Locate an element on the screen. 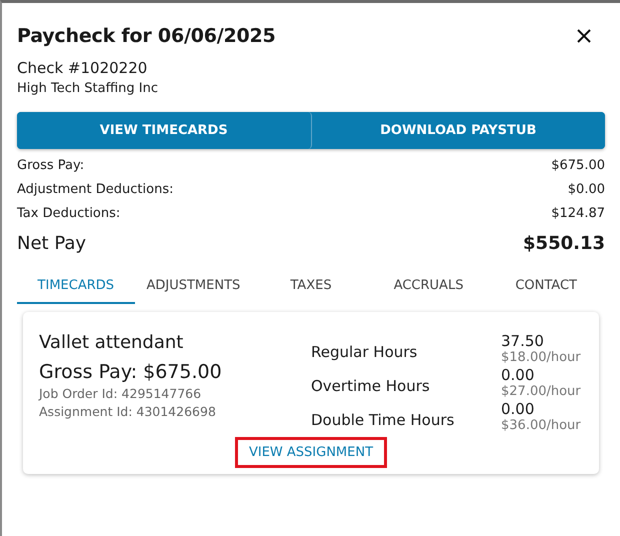  view-assignment-link: VIEW ASSIGNMENT is located at coordinates (311, 452).